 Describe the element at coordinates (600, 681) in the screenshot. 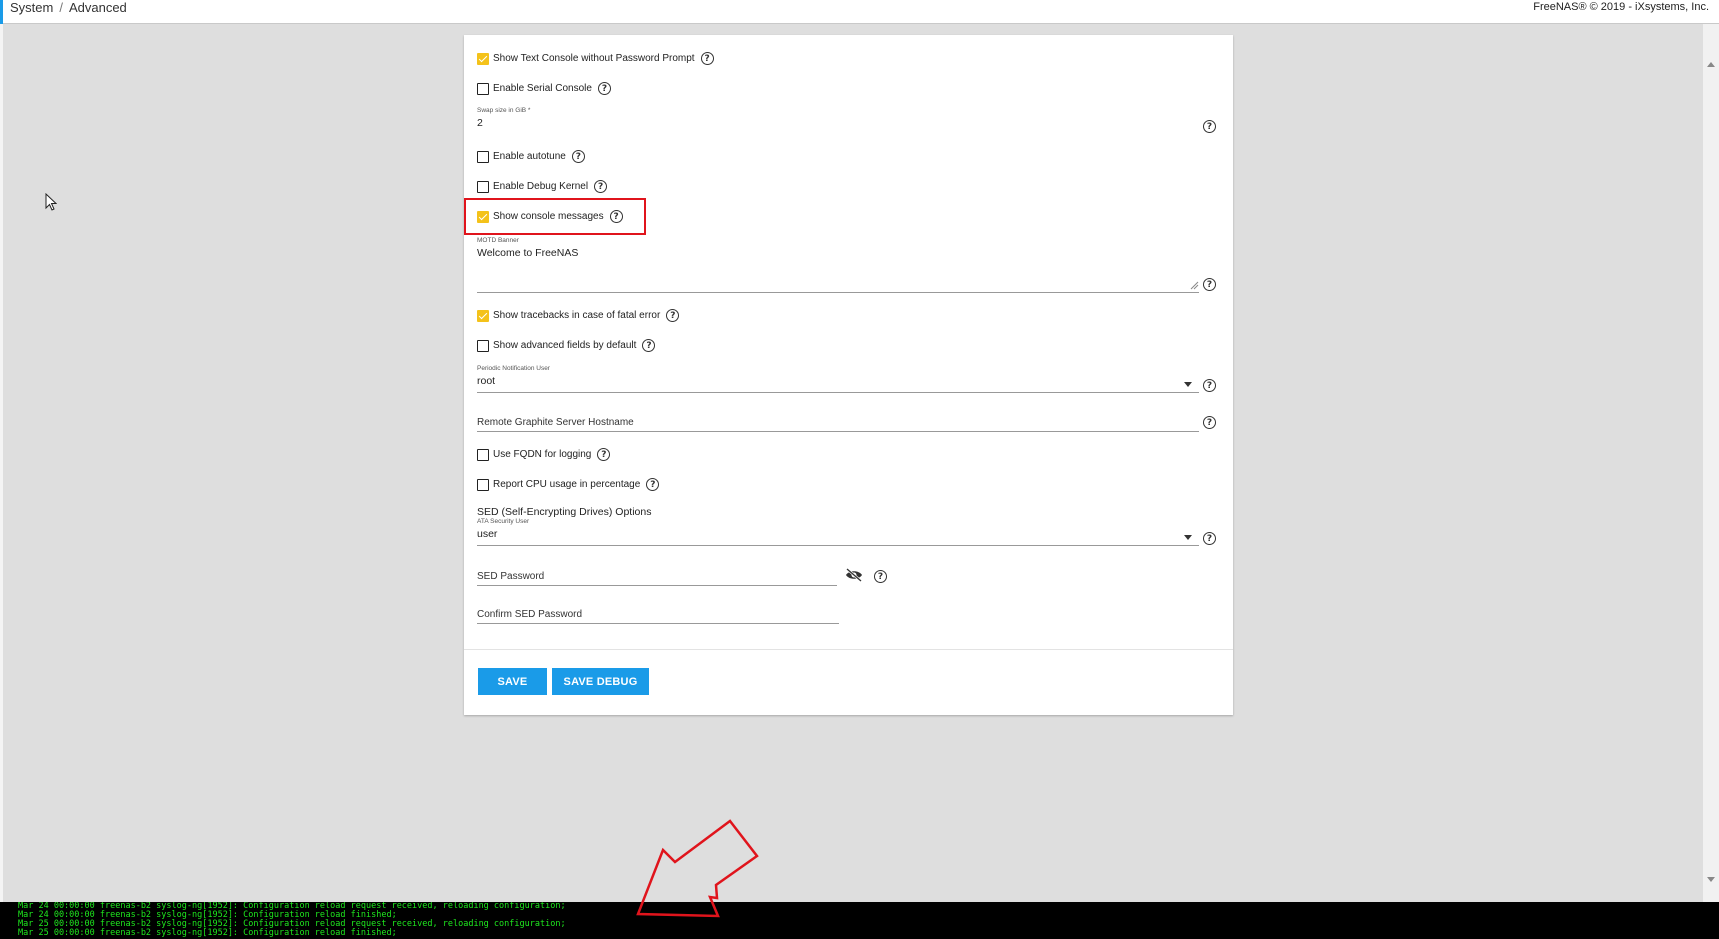

I see `save-debug-button: SAVE DEBUG` at that location.